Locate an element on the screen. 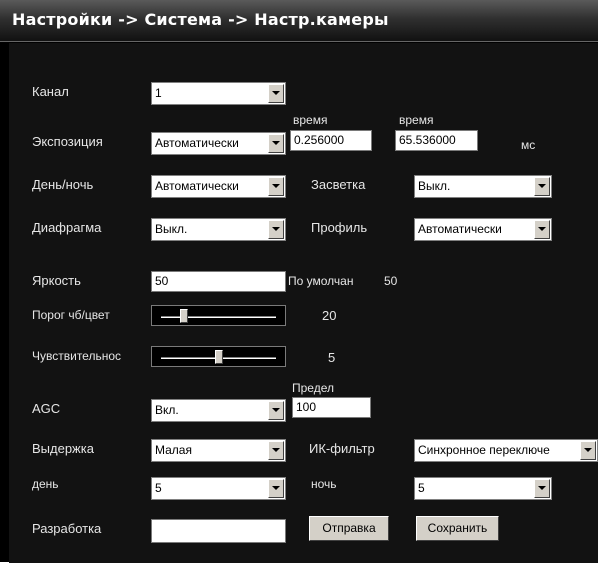 This screenshot has width=598, height=563. profile-select: Автоматически is located at coordinates (483, 229).